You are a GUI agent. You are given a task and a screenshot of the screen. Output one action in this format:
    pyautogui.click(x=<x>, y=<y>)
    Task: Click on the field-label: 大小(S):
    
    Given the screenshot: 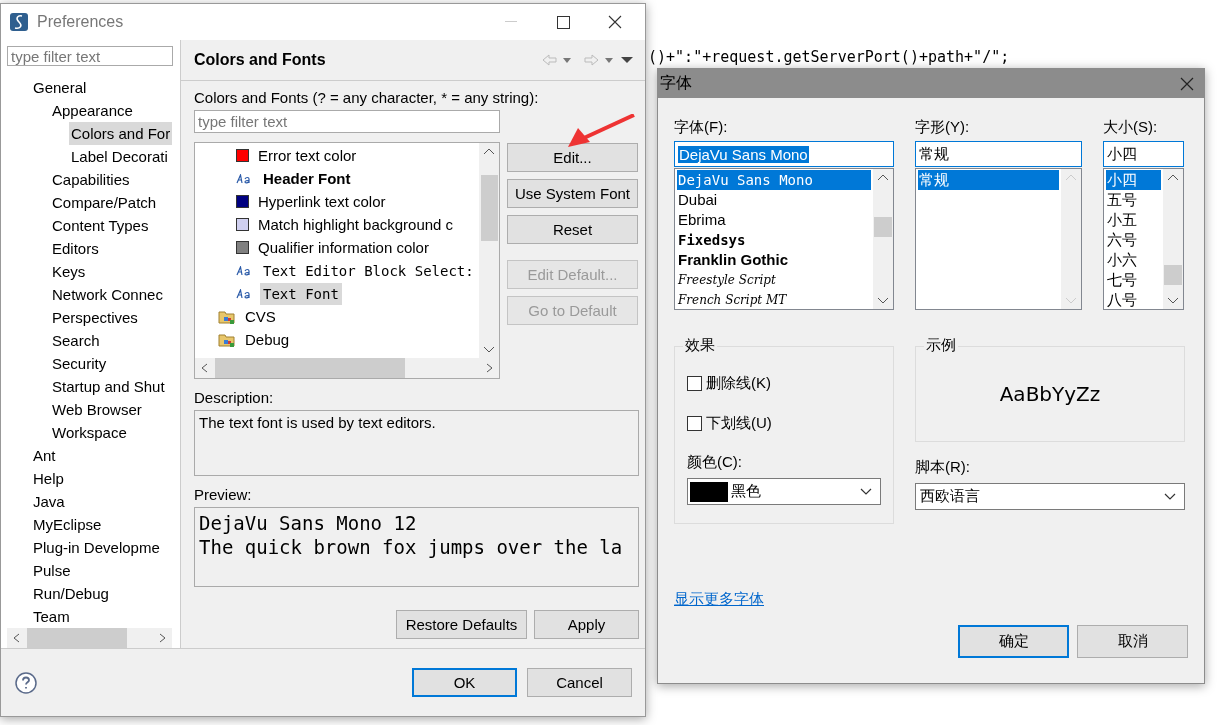 What is the action you would take?
    pyautogui.click(x=1131, y=127)
    